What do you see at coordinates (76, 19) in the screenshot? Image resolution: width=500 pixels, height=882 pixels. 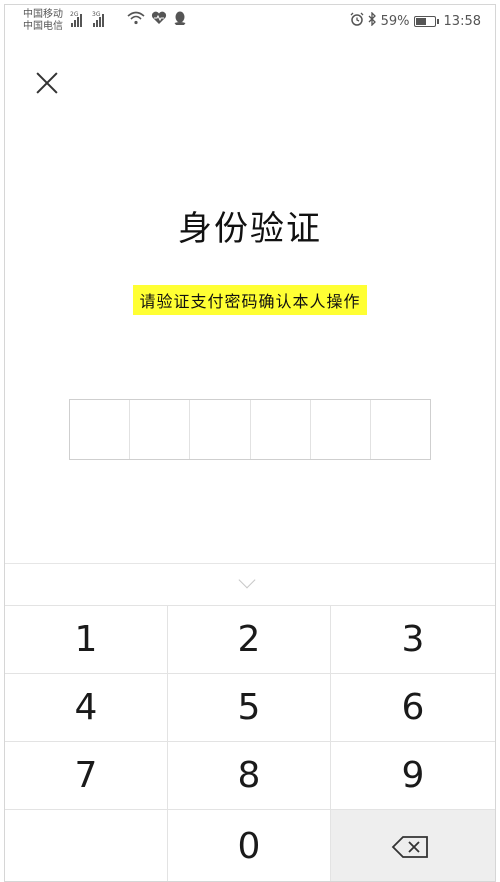 I see `signal-icon: 2G` at bounding box center [76, 19].